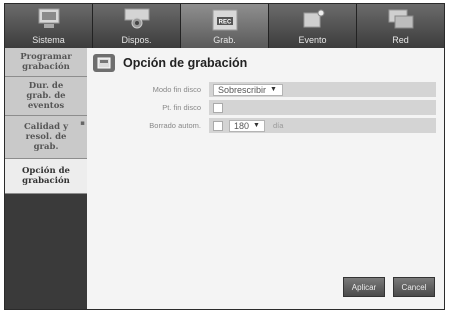  I want to click on auto-delete-checkbox, so click(218, 125).